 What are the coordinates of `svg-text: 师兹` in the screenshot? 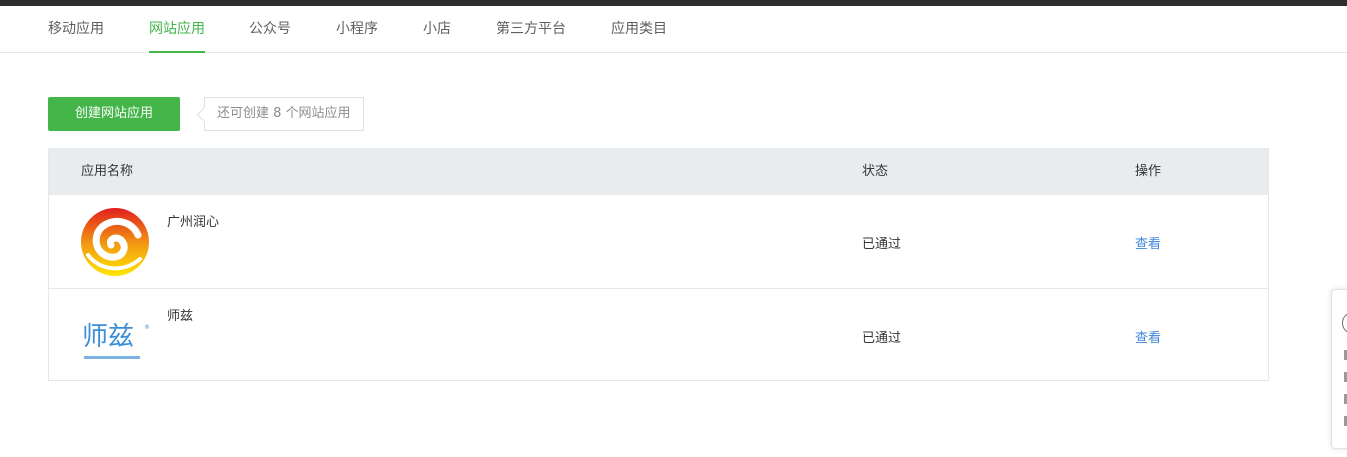 It's located at (108, 337).